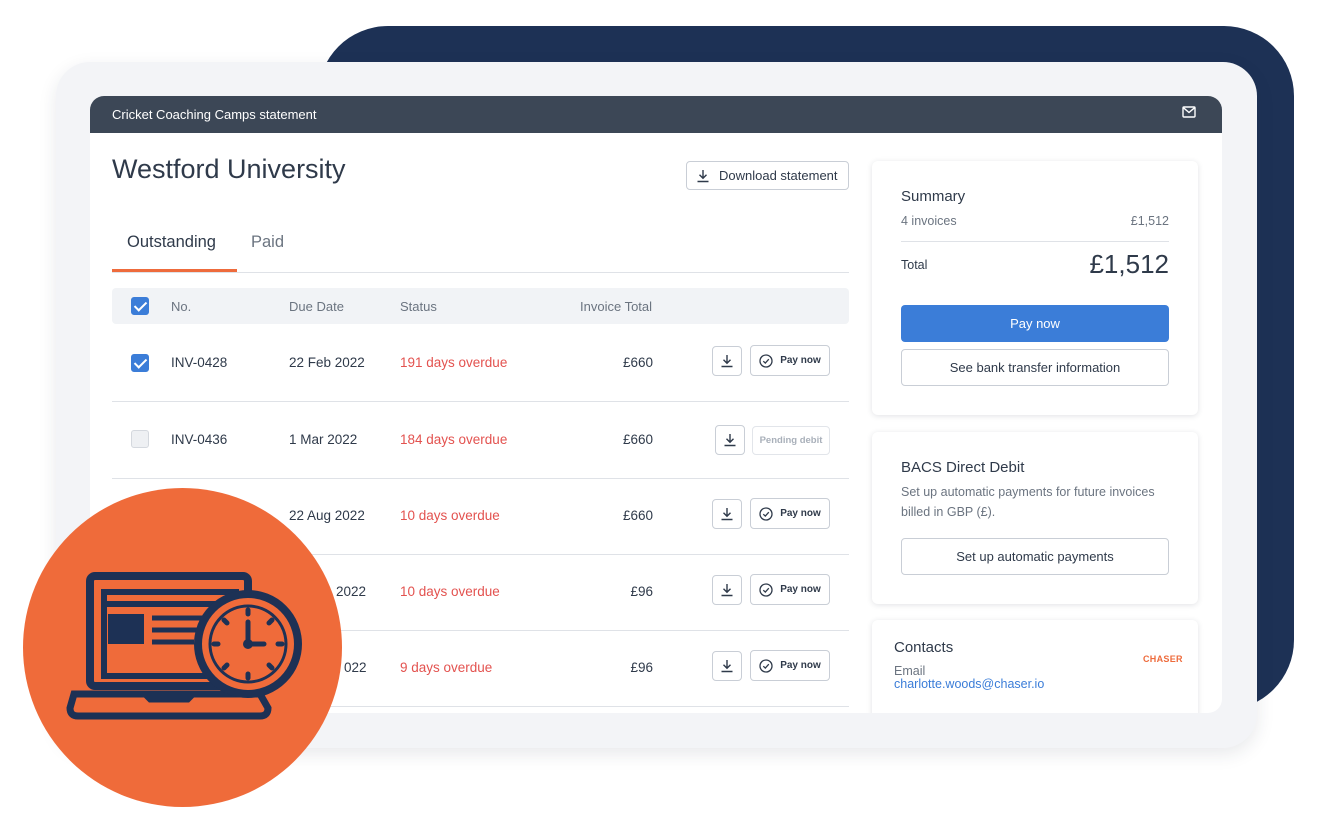 The image size is (1317, 833). I want to click on total-amount: £1,512, so click(1129, 264).